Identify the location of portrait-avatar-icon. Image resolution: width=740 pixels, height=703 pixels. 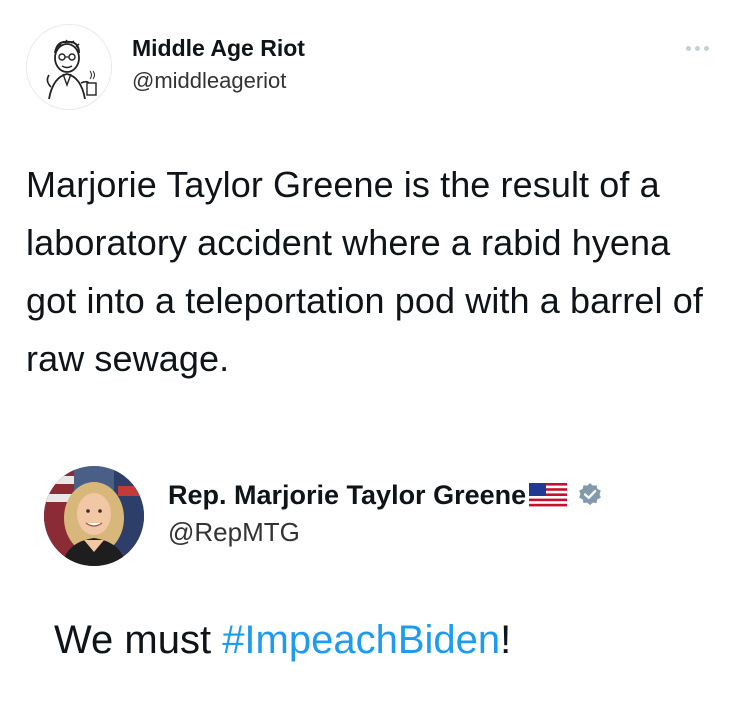
(94, 516).